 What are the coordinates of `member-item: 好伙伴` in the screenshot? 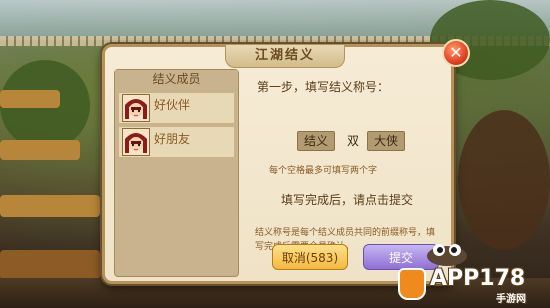 It's located at (176, 108).